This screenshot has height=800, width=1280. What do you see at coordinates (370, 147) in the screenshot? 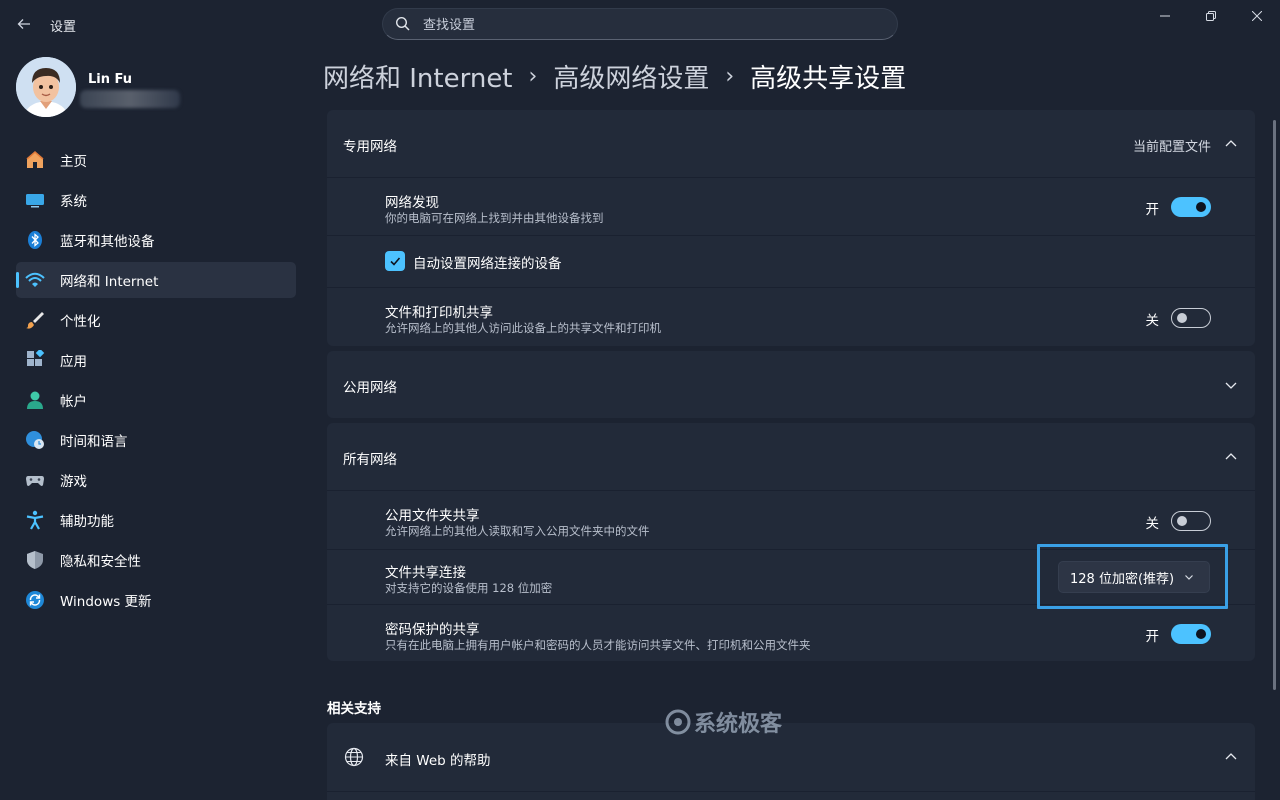
I see `private-network-title: 专用网络` at bounding box center [370, 147].